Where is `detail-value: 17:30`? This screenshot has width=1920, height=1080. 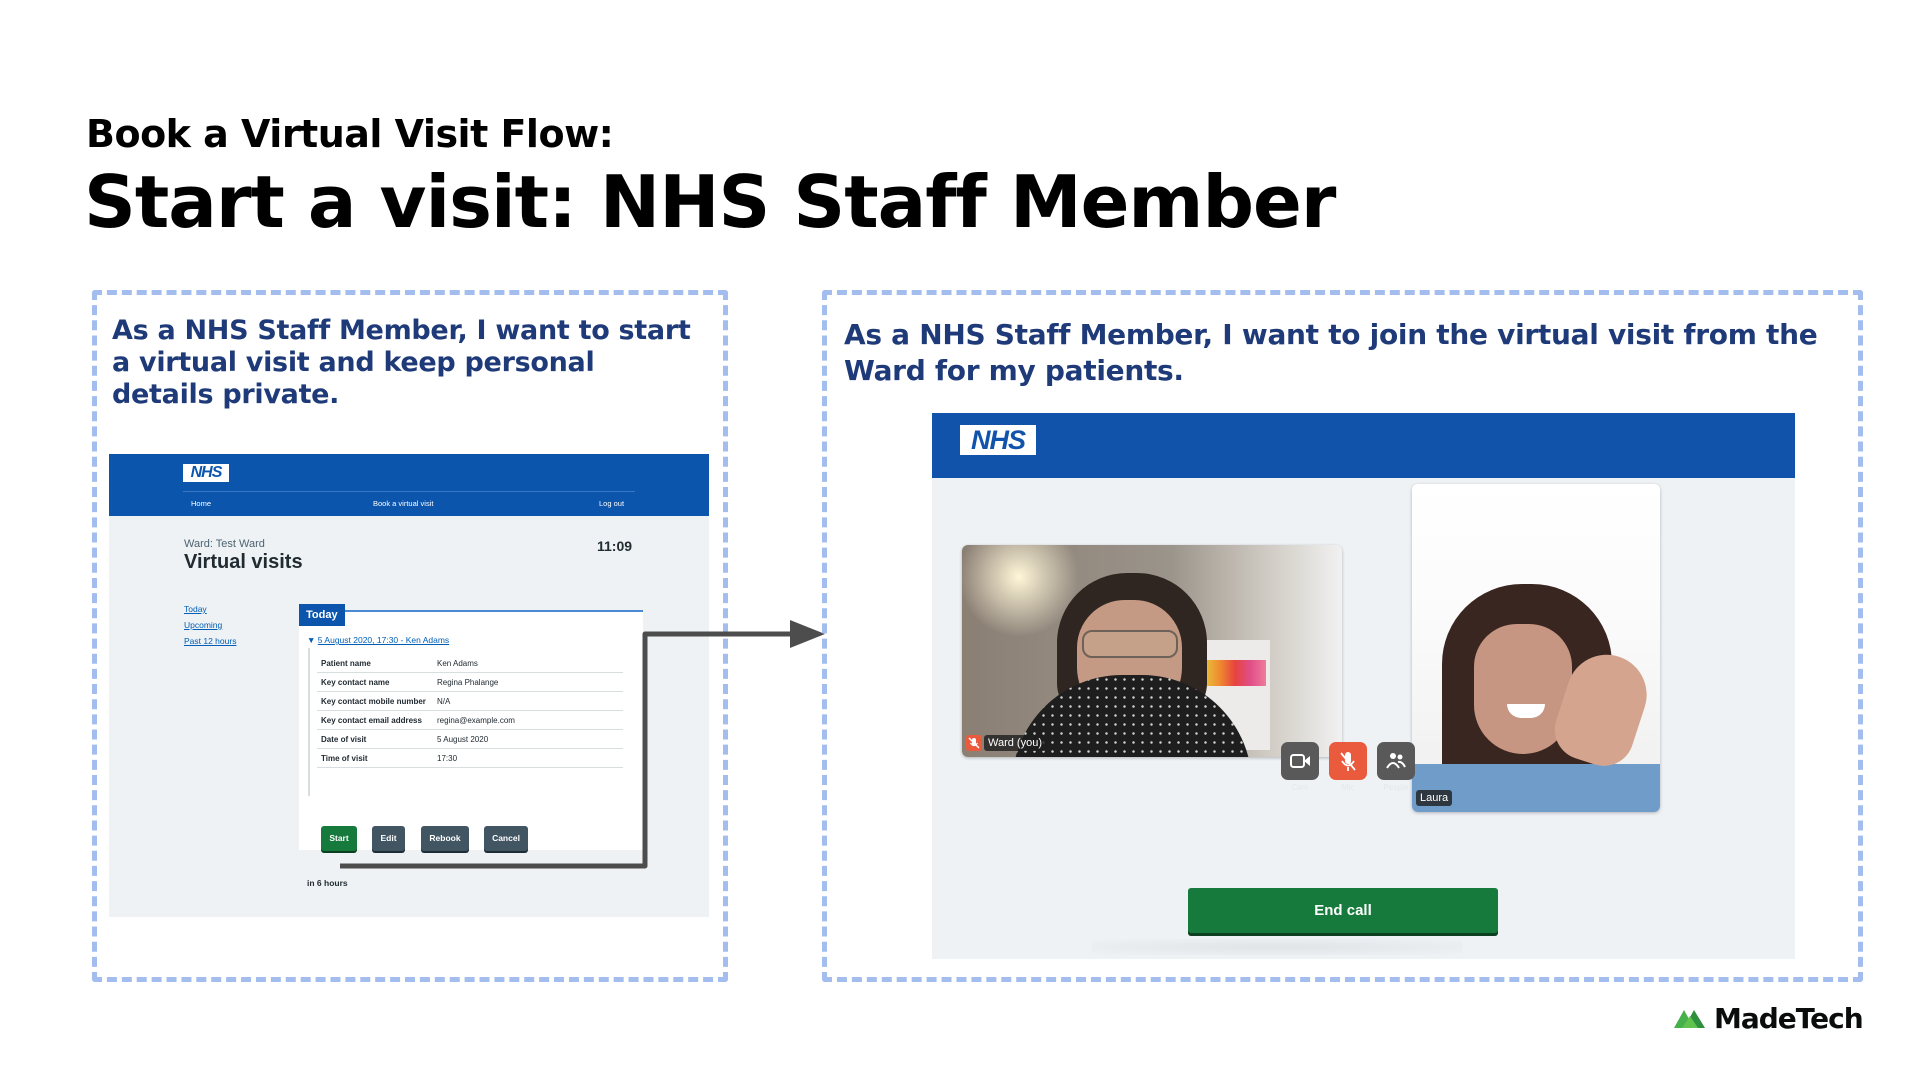
detail-value: 17:30 is located at coordinates (528, 758).